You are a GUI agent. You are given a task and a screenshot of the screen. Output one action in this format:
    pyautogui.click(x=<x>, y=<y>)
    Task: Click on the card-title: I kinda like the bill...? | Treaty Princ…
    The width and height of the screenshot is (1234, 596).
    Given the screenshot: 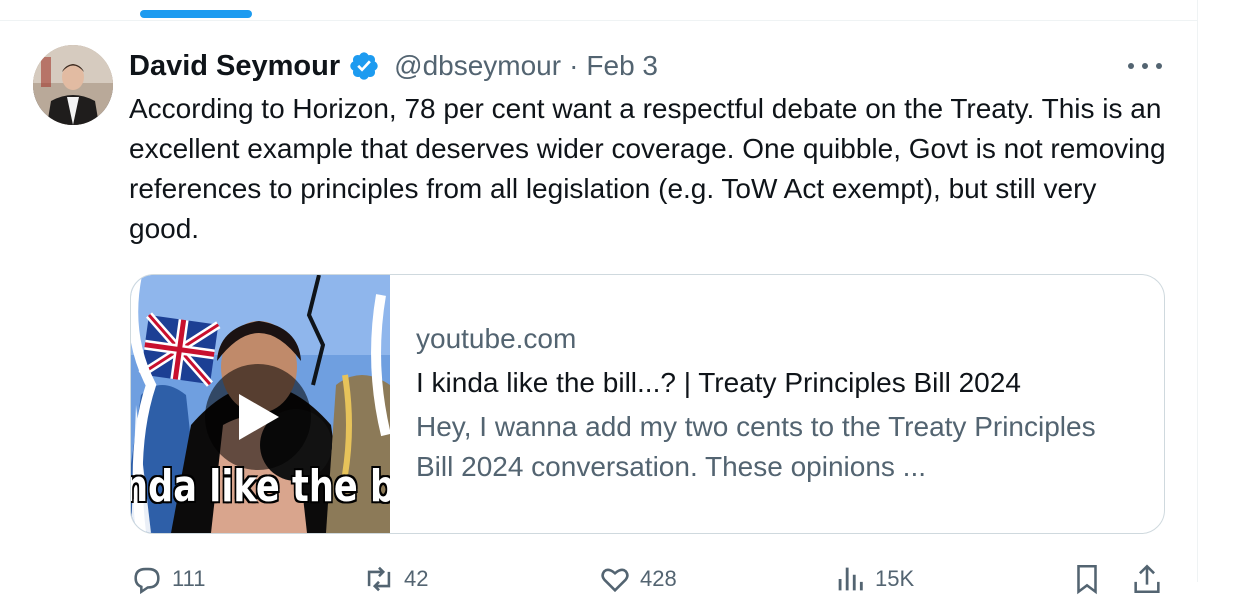 What is the action you would take?
    pyautogui.click(x=776, y=383)
    